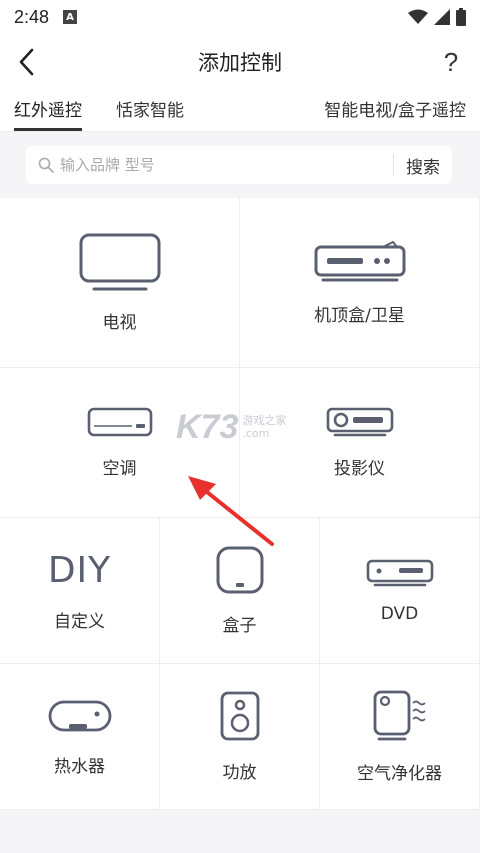 This screenshot has width=480, height=853. I want to click on diy-icon: DIY, so click(79, 570).